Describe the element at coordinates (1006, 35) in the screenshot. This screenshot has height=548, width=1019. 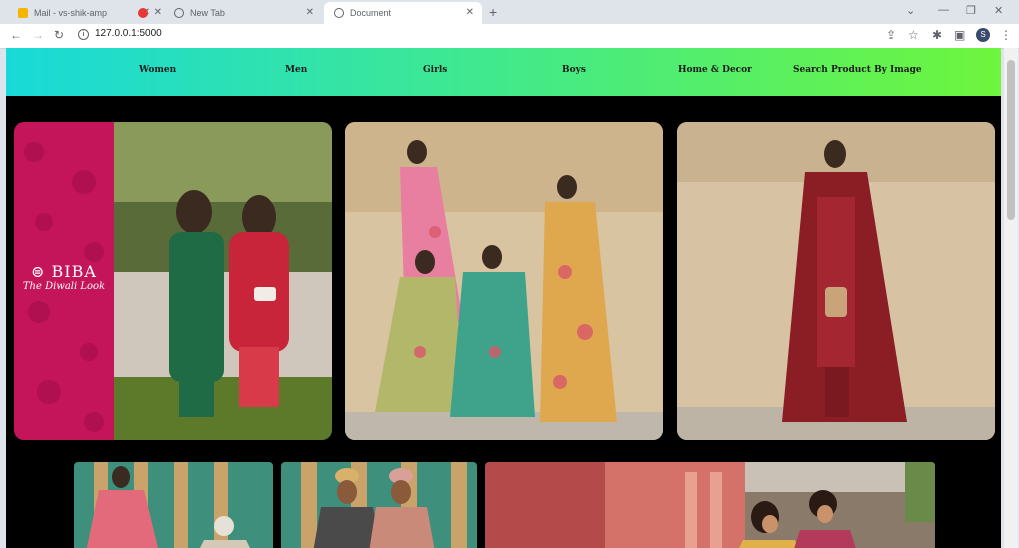
I see `menu-icon: ⋮` at that location.